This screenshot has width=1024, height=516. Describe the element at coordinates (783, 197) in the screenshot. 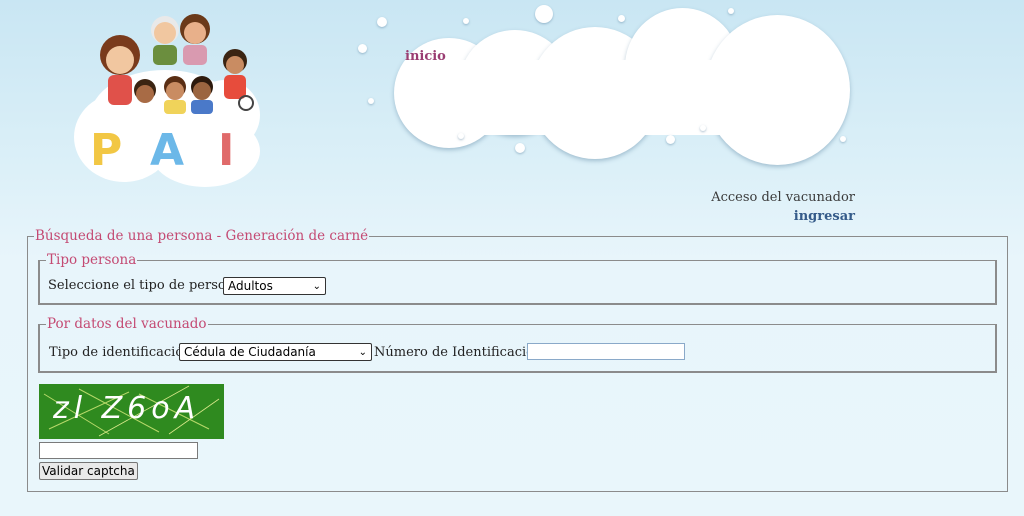

I see `acceso-vacunador-label: Acceso del vacunador` at that location.